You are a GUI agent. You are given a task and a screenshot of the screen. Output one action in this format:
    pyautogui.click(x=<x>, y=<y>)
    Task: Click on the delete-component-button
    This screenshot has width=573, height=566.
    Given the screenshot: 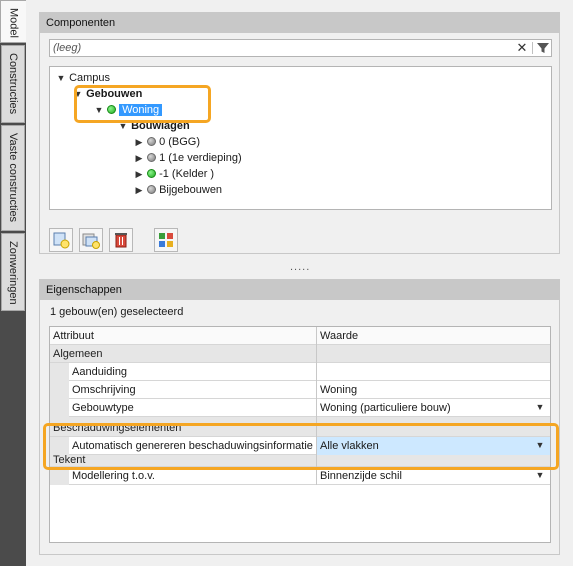 What is the action you would take?
    pyautogui.click(x=121, y=240)
    